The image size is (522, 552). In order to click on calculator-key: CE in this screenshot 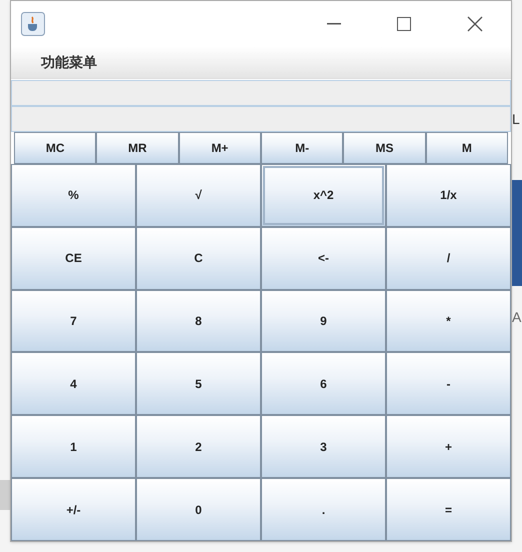, I will do `click(73, 258)`.